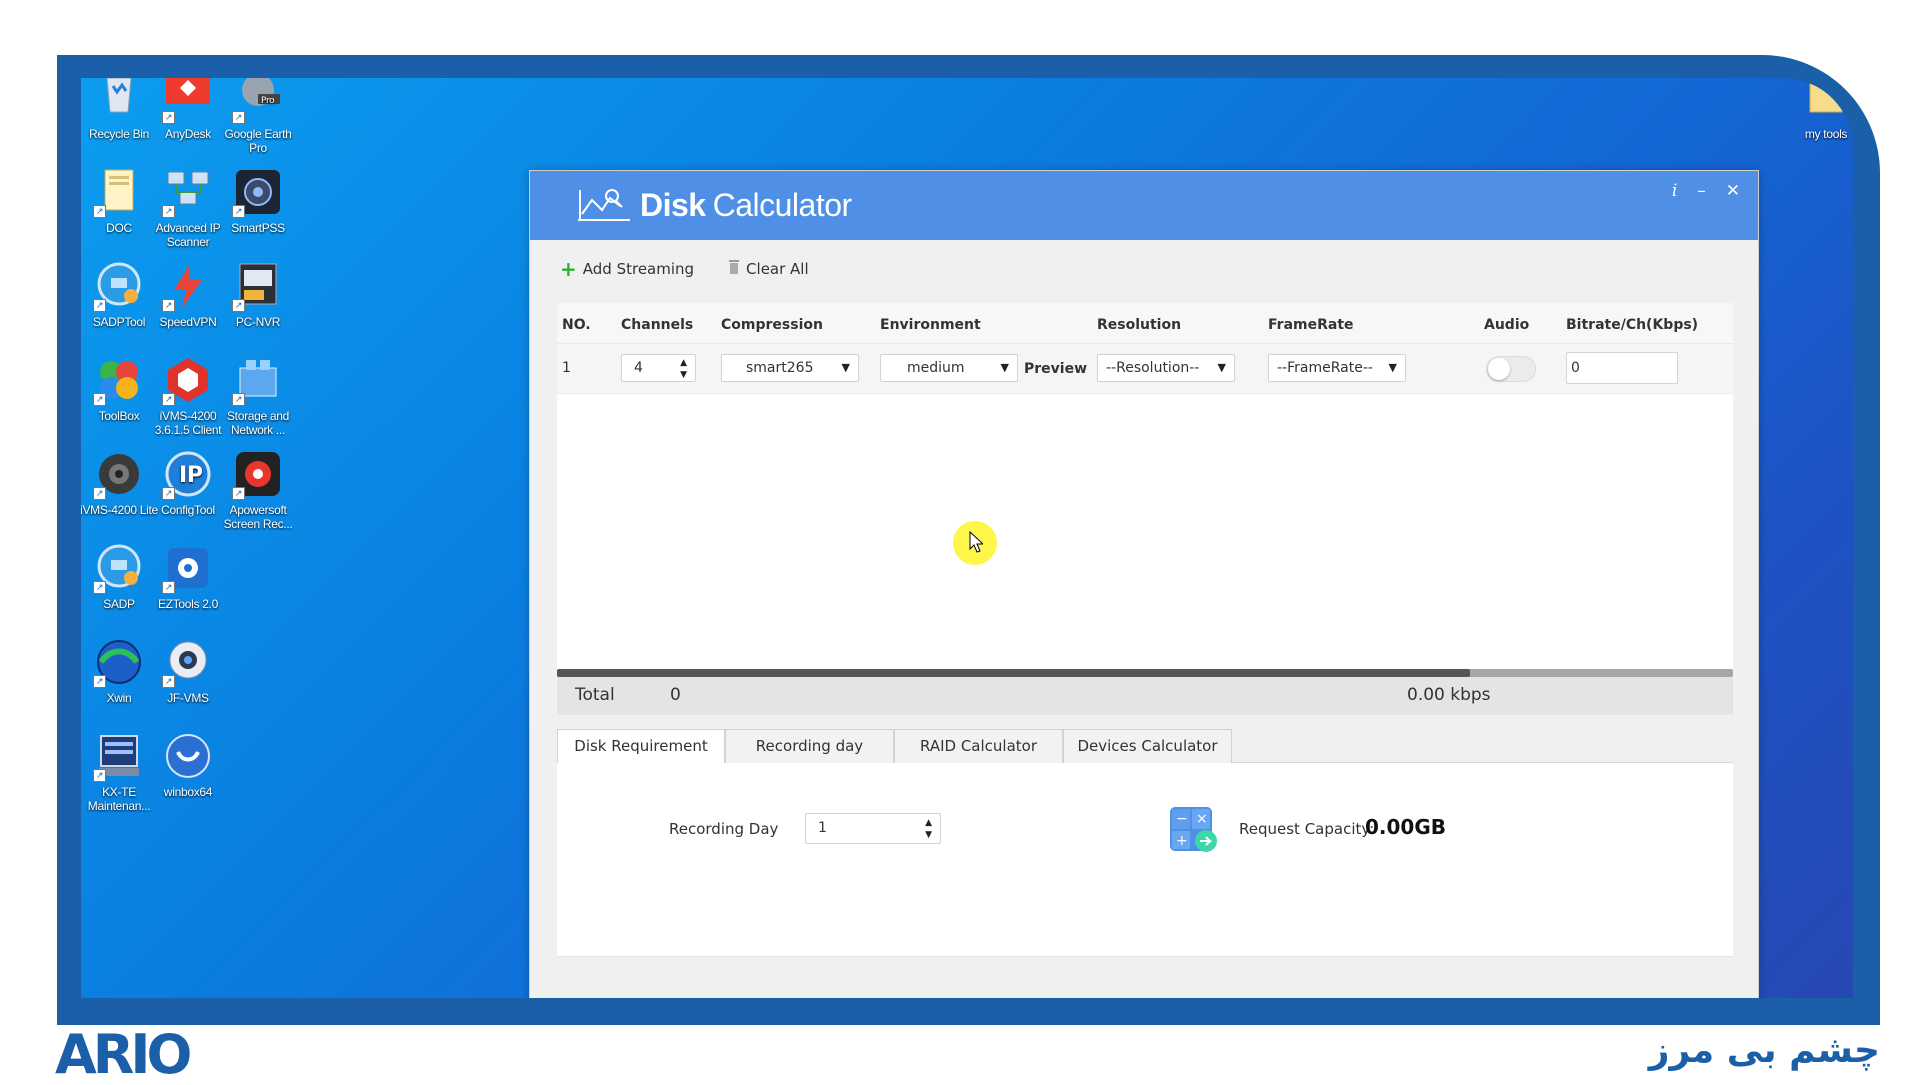 This screenshot has height=1085, width=1920. I want to click on request-capacity-label: Request Capacity:, so click(1307, 829).